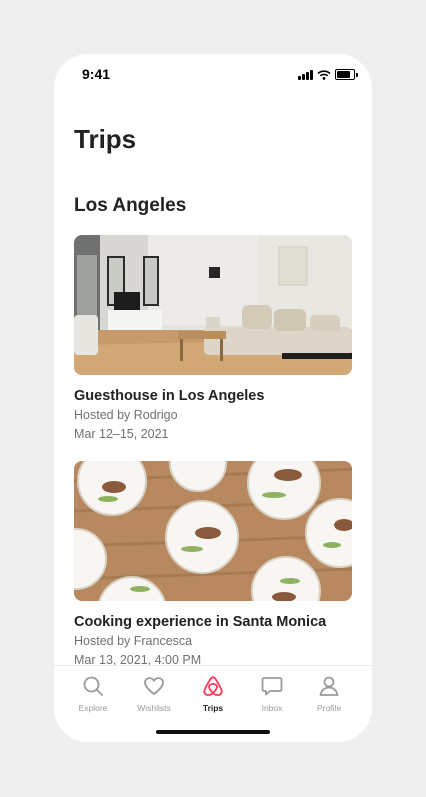 The width and height of the screenshot is (426, 797). What do you see at coordinates (105, 139) in the screenshot?
I see `page-title: Trips` at bounding box center [105, 139].